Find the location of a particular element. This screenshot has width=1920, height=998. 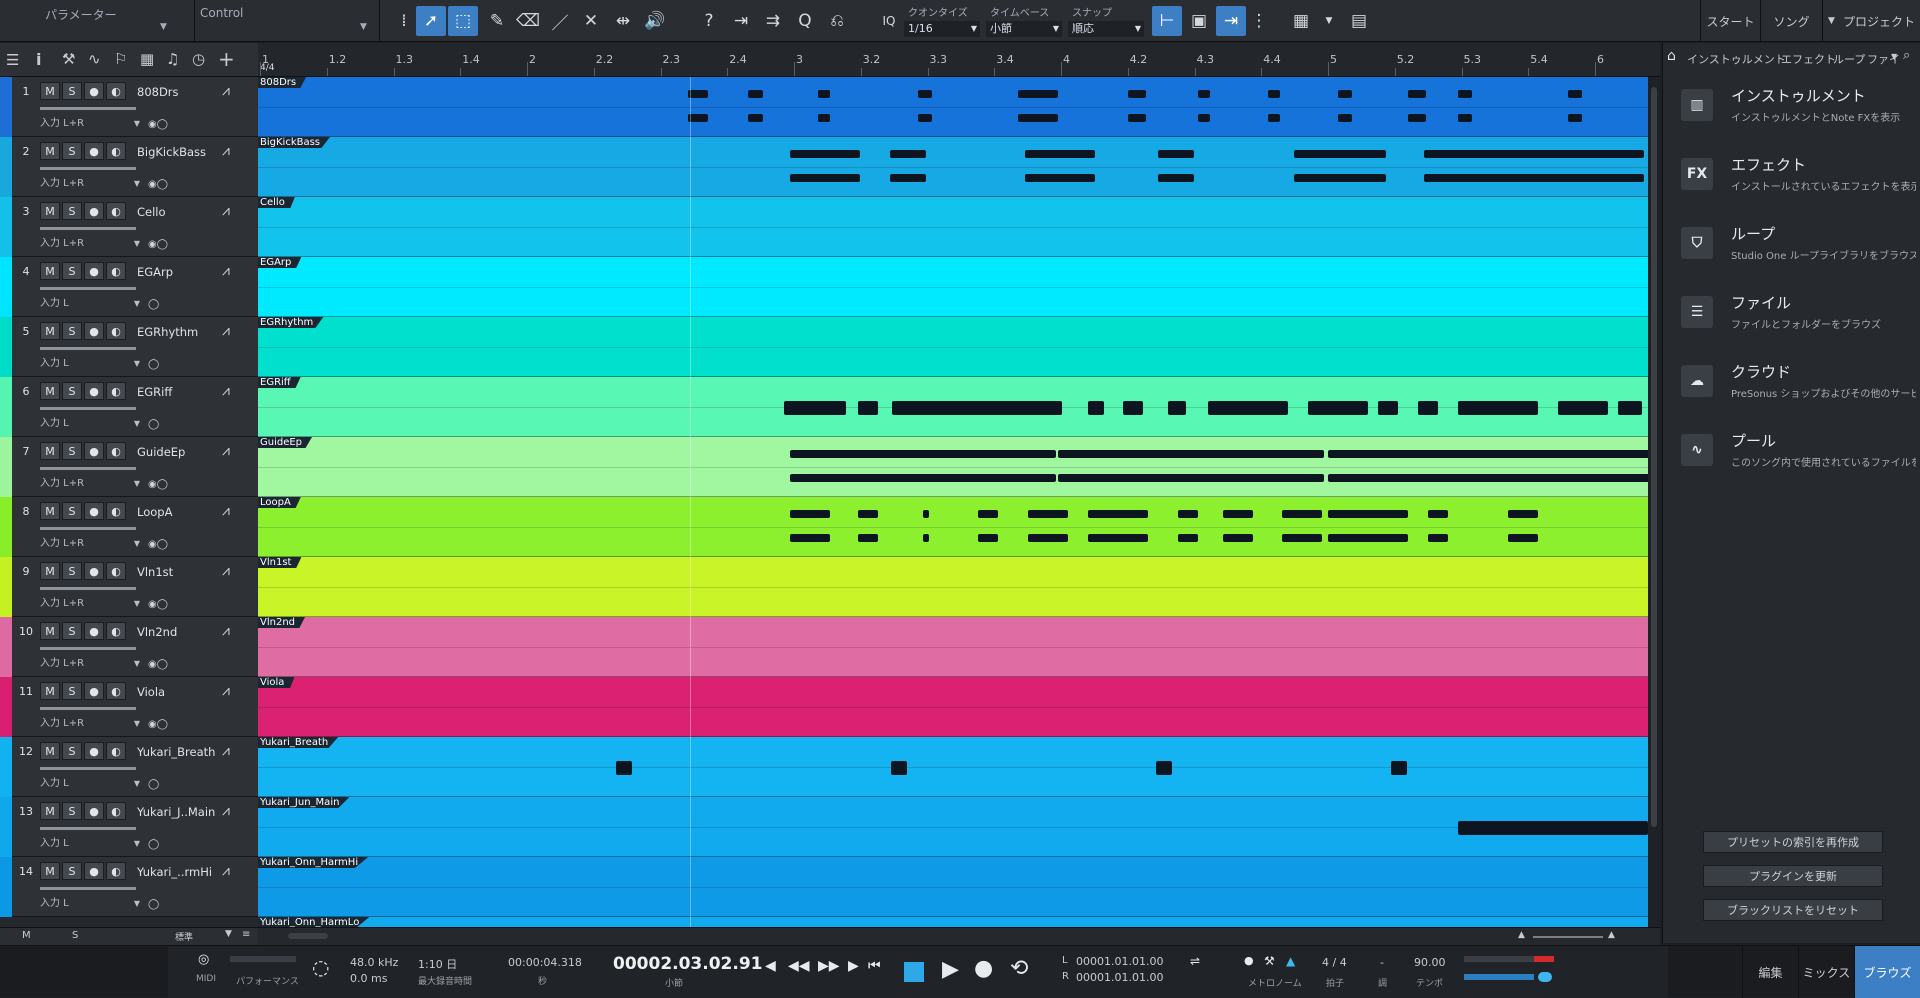

browser-item: ☁ クラウド PreSonus ショップおよびその他のサービ is located at coordinates (1798, 389).